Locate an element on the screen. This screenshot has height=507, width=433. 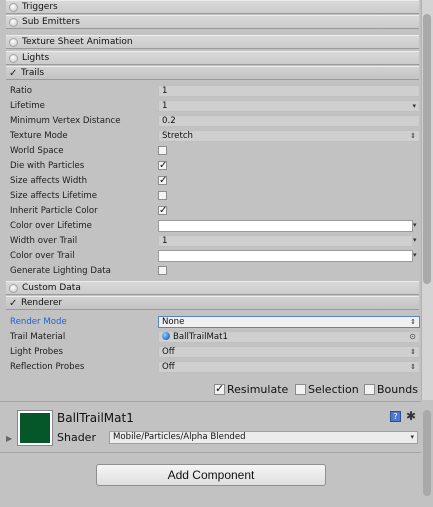
property-label: Texture Mode is located at coordinates (39, 136).